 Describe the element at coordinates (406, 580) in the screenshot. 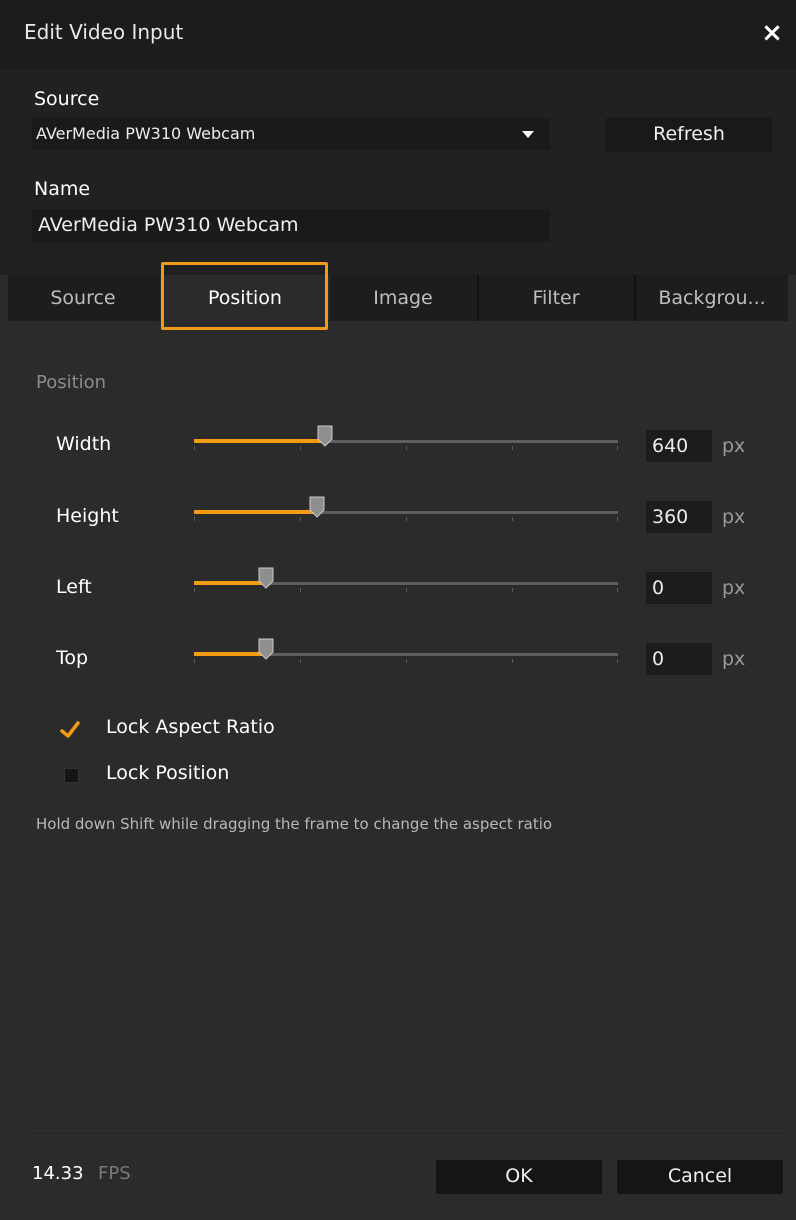

I see `left-slider` at that location.